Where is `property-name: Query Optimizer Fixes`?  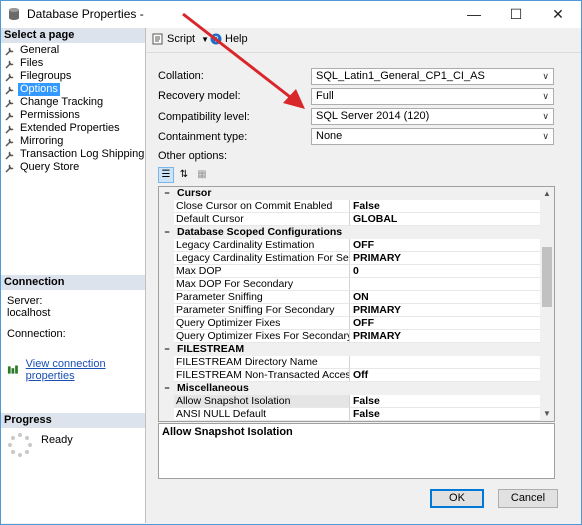 property-name: Query Optimizer Fixes is located at coordinates (262, 323).